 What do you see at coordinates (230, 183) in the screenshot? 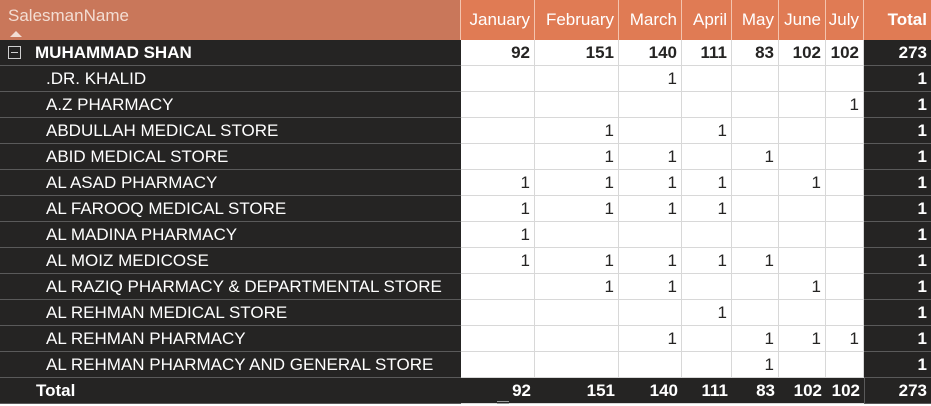
I see `customer-name: AL ASAD PHARMACY` at bounding box center [230, 183].